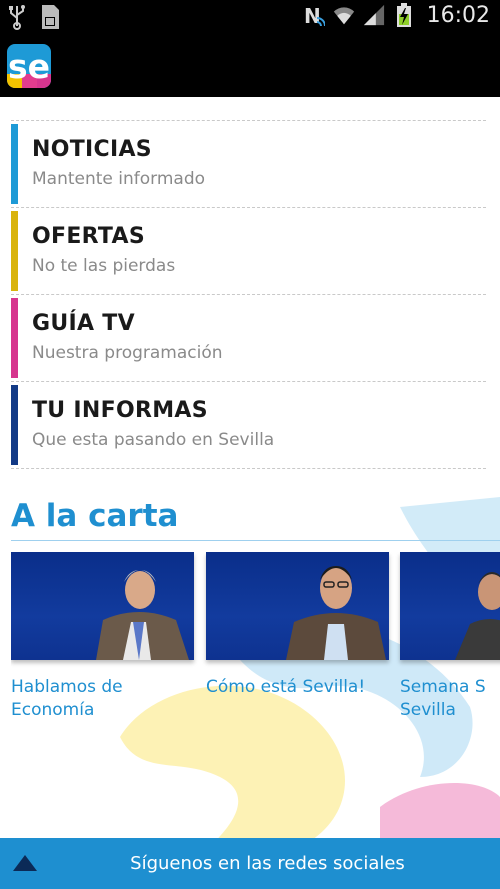 Image resolution: width=500 pixels, height=889 pixels. Describe the element at coordinates (83, 323) in the screenshot. I see `menu-item-title: GUÍA TV` at that location.